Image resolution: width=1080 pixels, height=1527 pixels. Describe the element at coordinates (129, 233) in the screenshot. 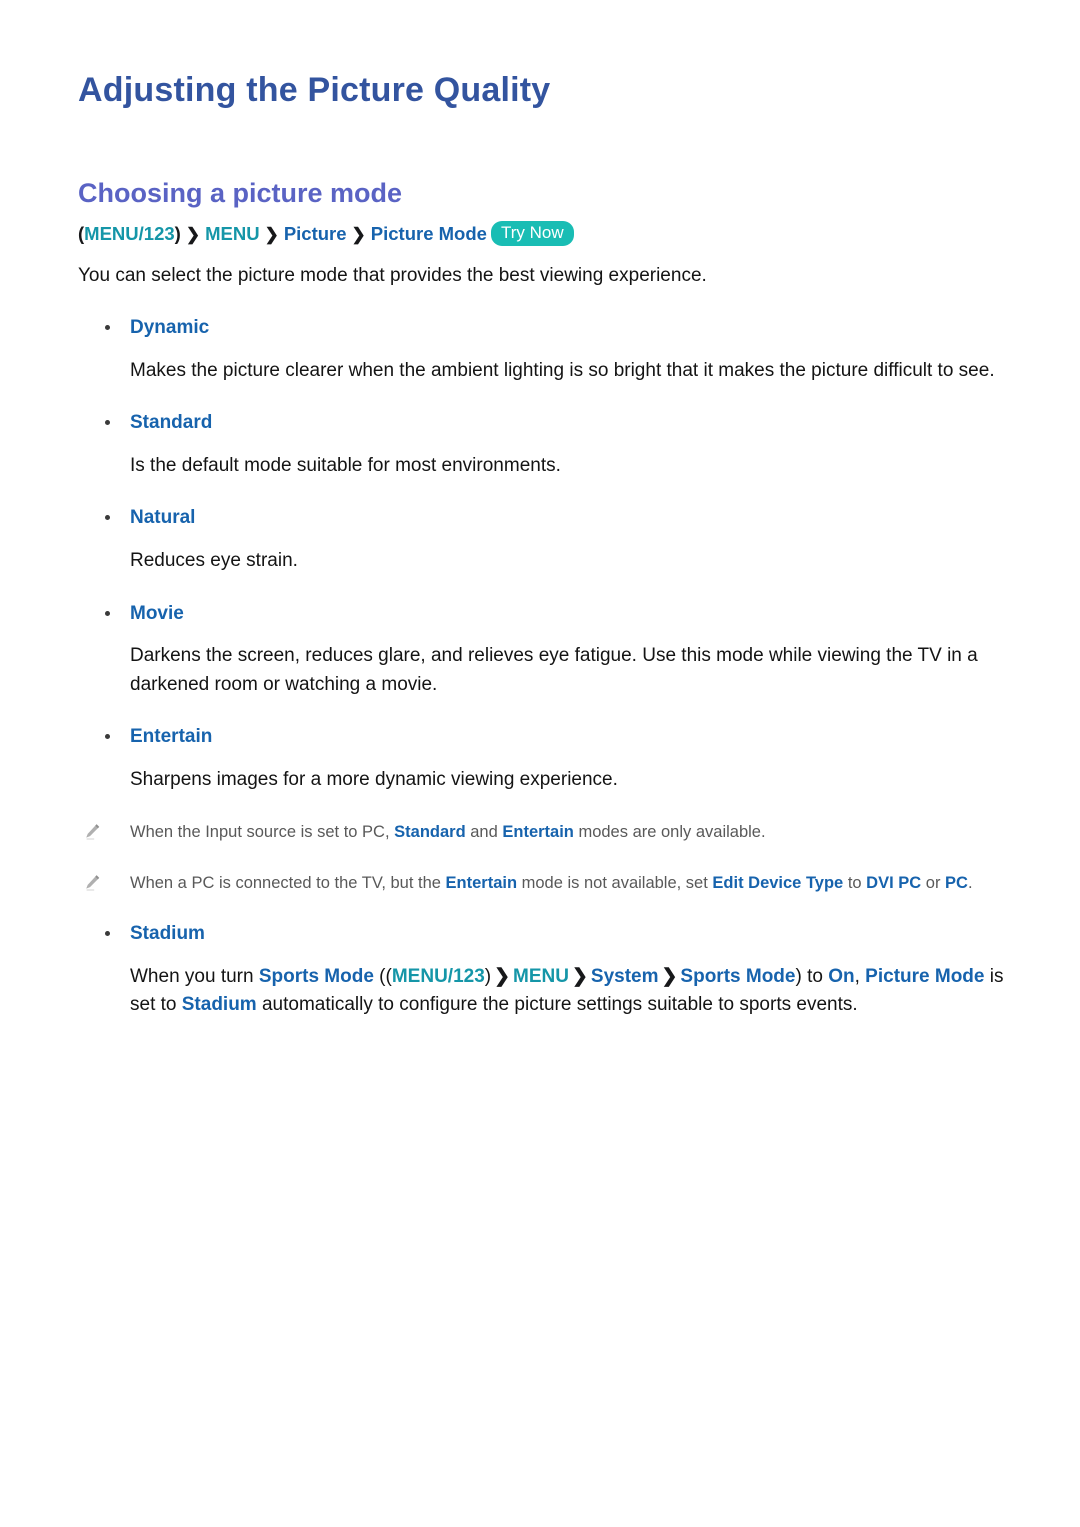

I see `breadcrumb-item-menu123: MENU/123` at that location.